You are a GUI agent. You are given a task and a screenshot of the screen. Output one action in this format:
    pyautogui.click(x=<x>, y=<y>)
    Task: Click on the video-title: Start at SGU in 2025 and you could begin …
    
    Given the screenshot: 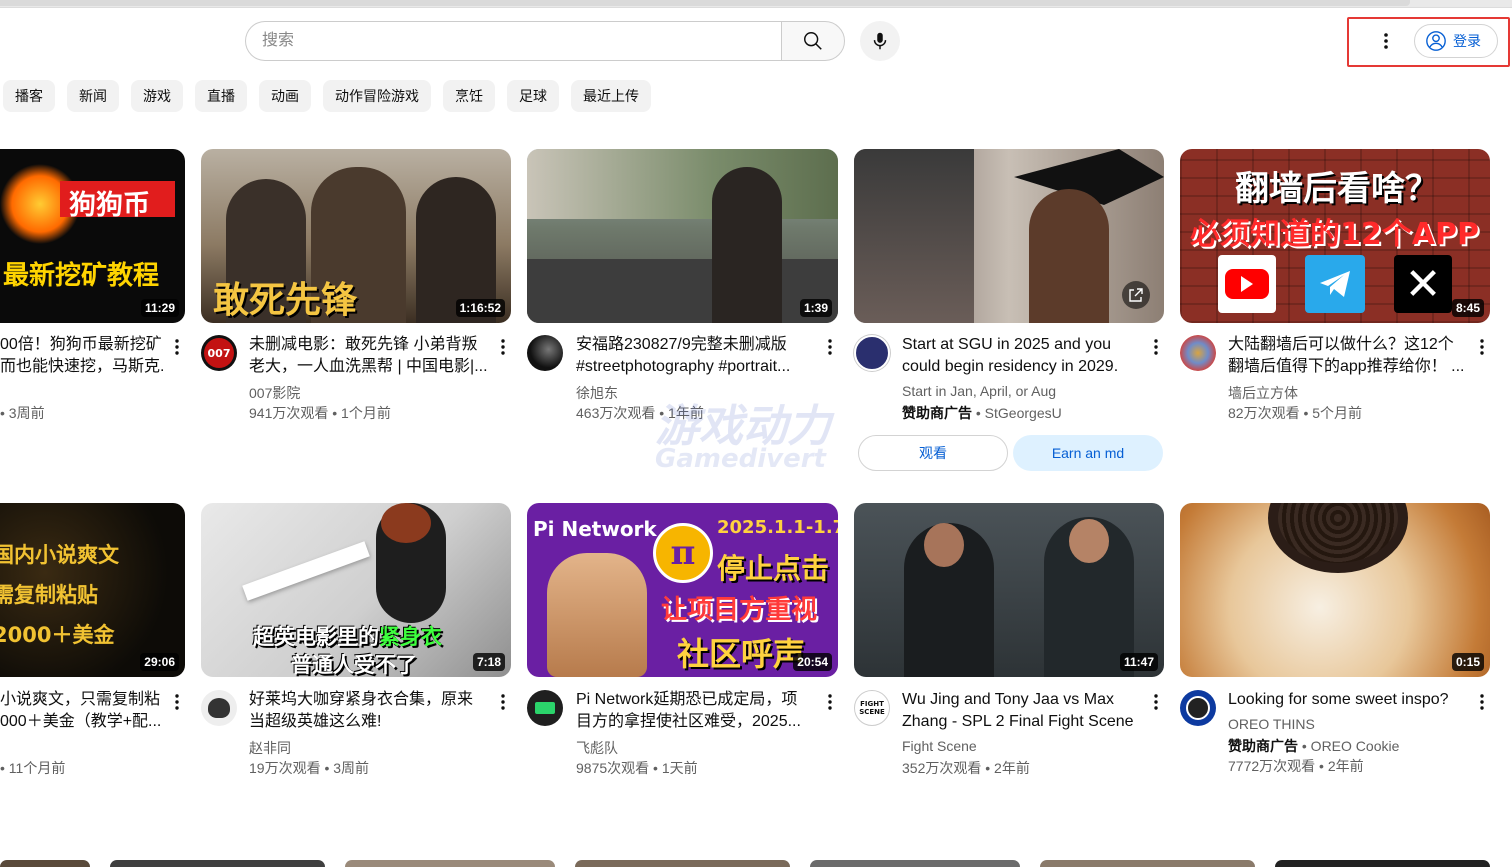 What is the action you would take?
    pyautogui.click(x=1024, y=356)
    